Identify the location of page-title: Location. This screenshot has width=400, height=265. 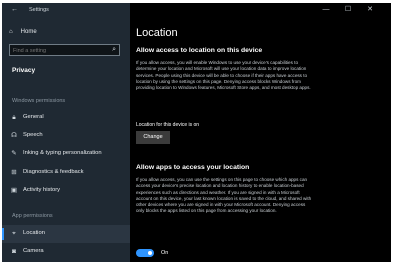
(157, 33).